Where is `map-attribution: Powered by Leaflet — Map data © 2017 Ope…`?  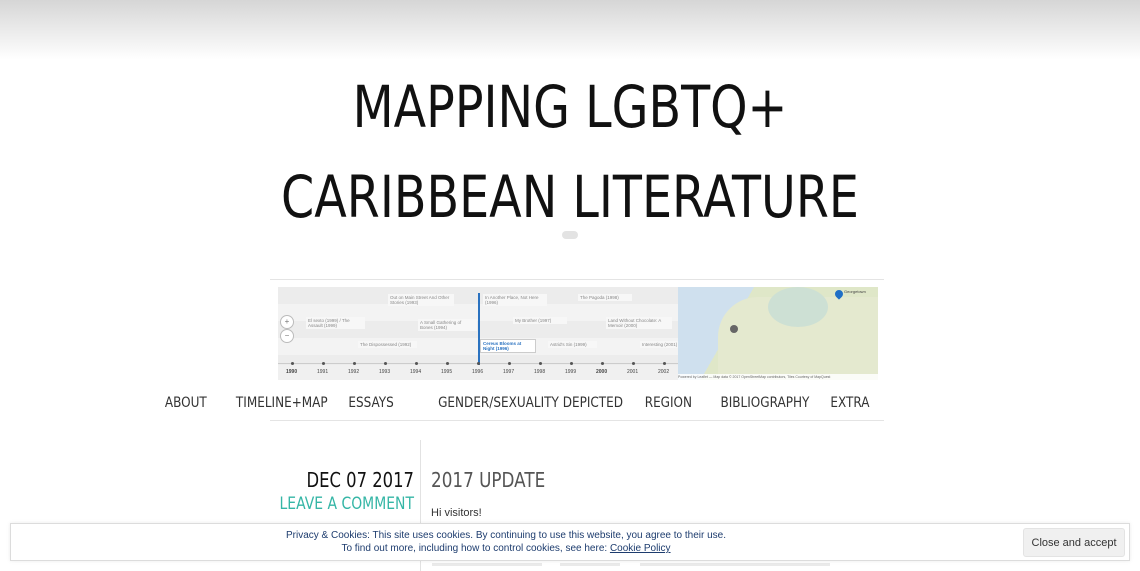
map-attribution: Powered by Leaflet — Map data © 2017 Ope… is located at coordinates (778, 377).